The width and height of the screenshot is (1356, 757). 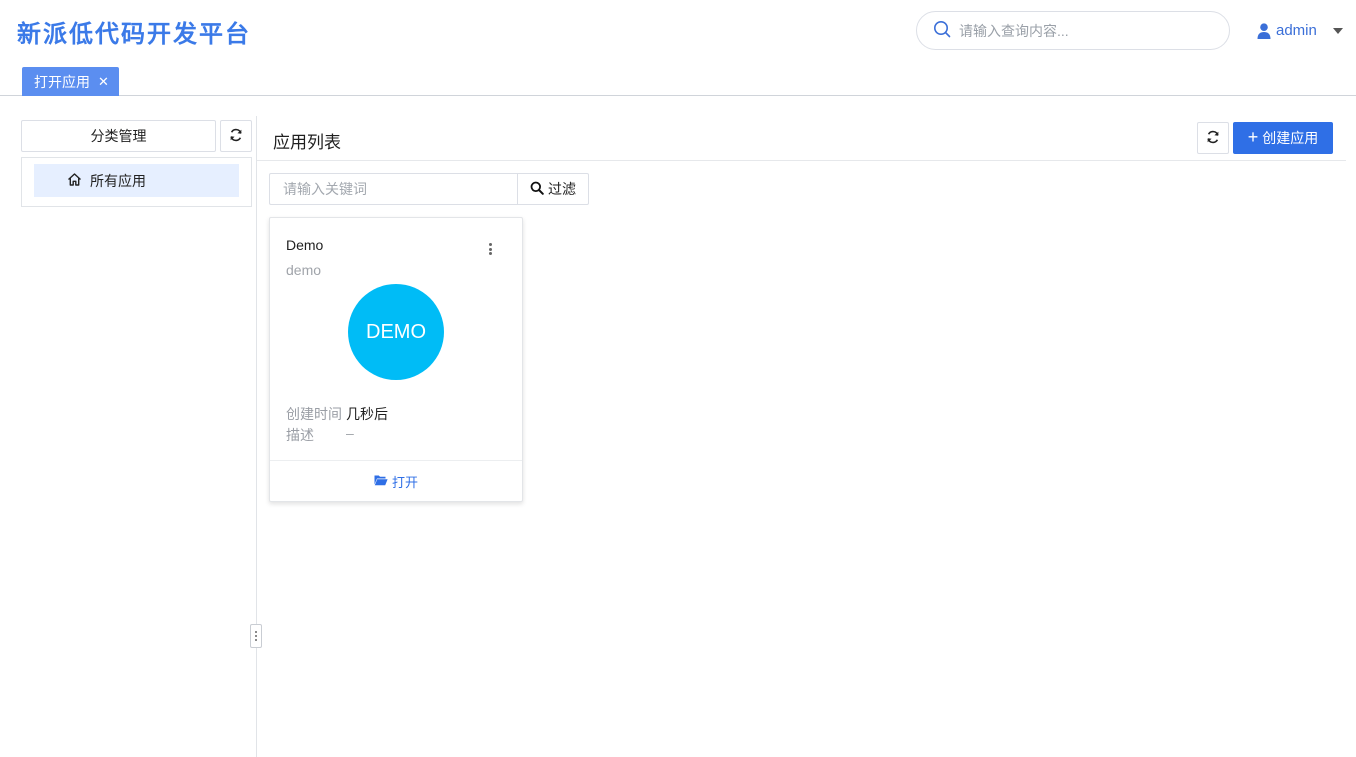 What do you see at coordinates (320, 435) in the screenshot?
I see `meta-description: 描述 –` at bounding box center [320, 435].